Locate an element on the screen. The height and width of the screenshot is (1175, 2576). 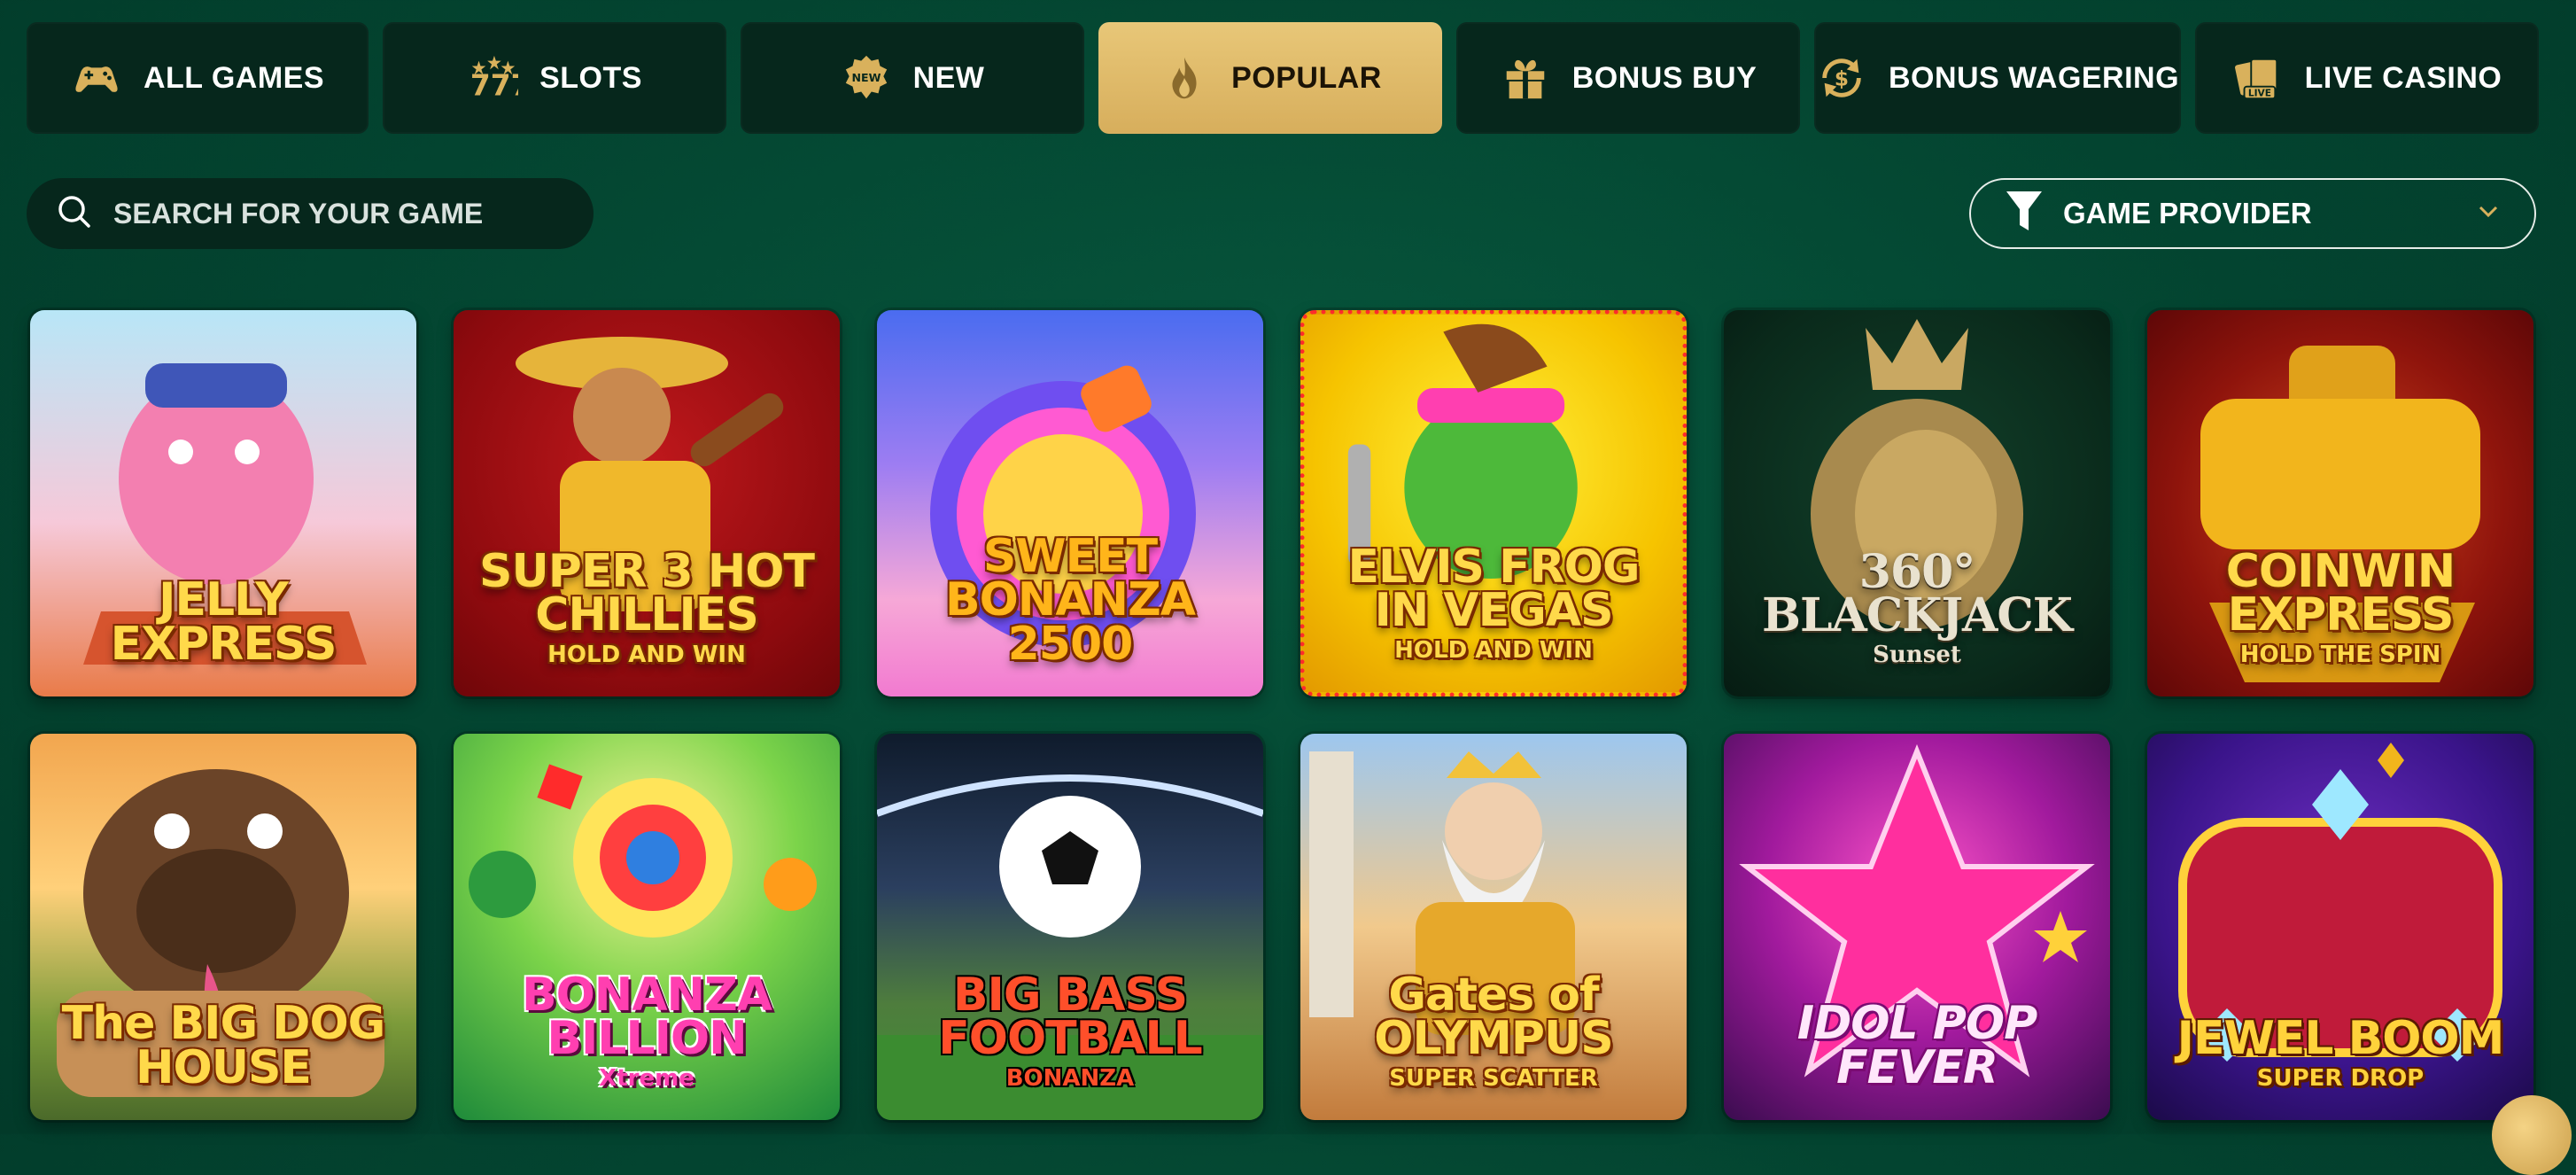
game-title: SWEET BONANZA 2500 is located at coordinates (1070, 600).